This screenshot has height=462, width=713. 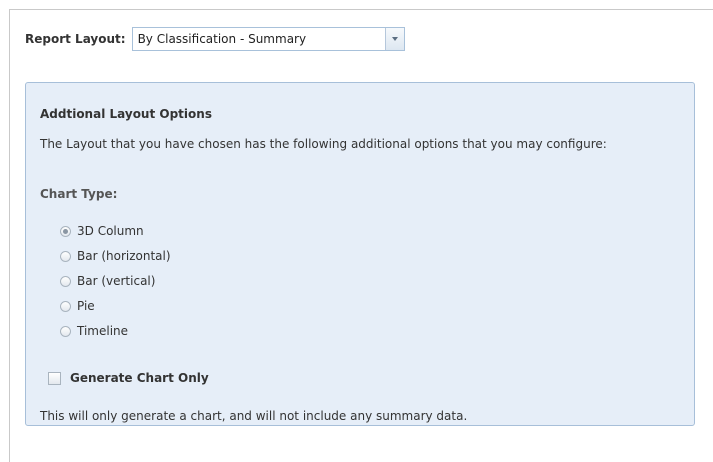 I want to click on report-layout-select: By Classification - Summary, so click(x=268, y=39).